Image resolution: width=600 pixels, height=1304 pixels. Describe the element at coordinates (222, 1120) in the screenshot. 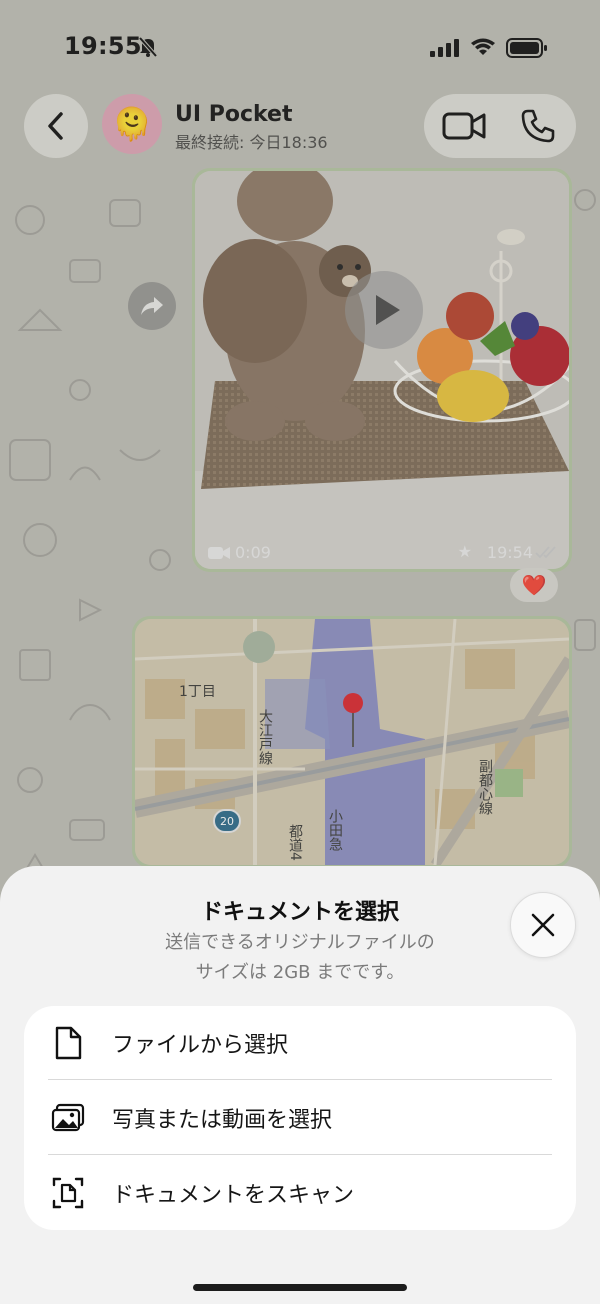

I see `option-label: 写真または動画を選択` at that location.